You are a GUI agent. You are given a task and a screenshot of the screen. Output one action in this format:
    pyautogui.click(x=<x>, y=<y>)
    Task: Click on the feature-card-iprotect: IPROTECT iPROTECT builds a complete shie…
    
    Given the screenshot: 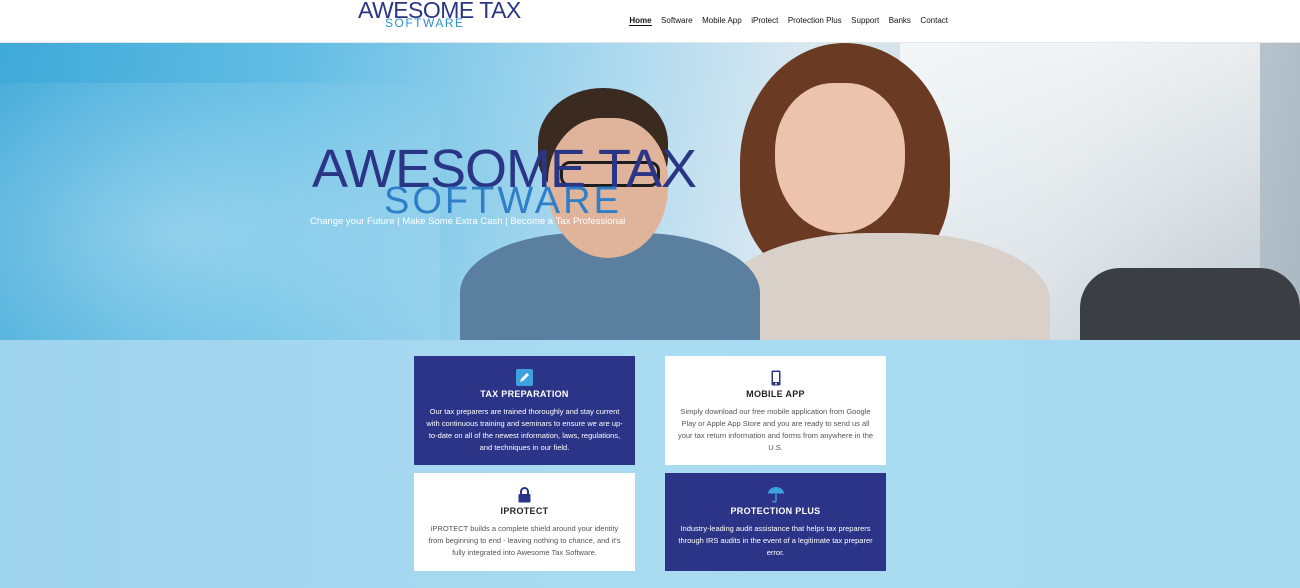 What is the action you would take?
    pyautogui.click(x=524, y=522)
    